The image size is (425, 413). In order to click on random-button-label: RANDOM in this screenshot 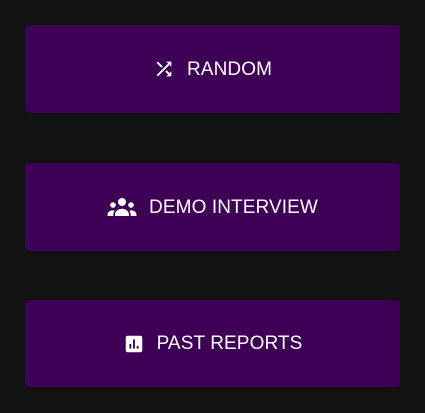, I will do `click(229, 69)`.